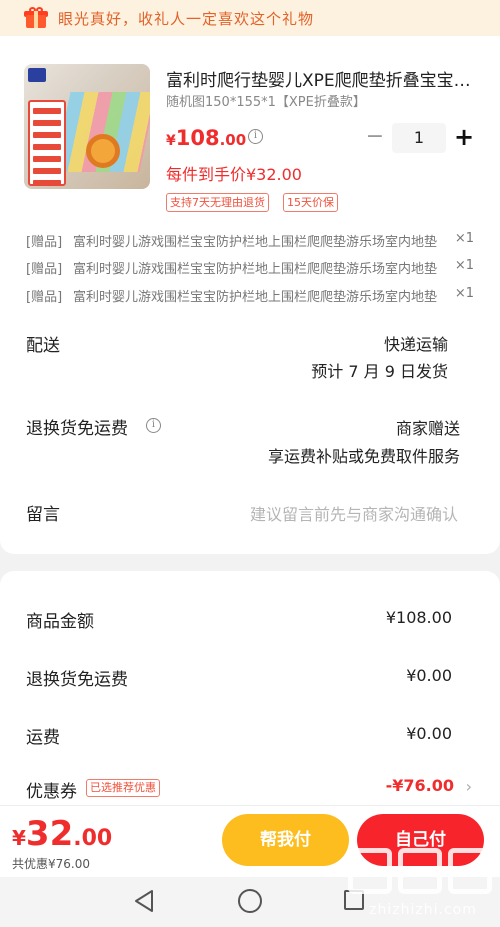  I want to click on increase-button: +, so click(464, 138).